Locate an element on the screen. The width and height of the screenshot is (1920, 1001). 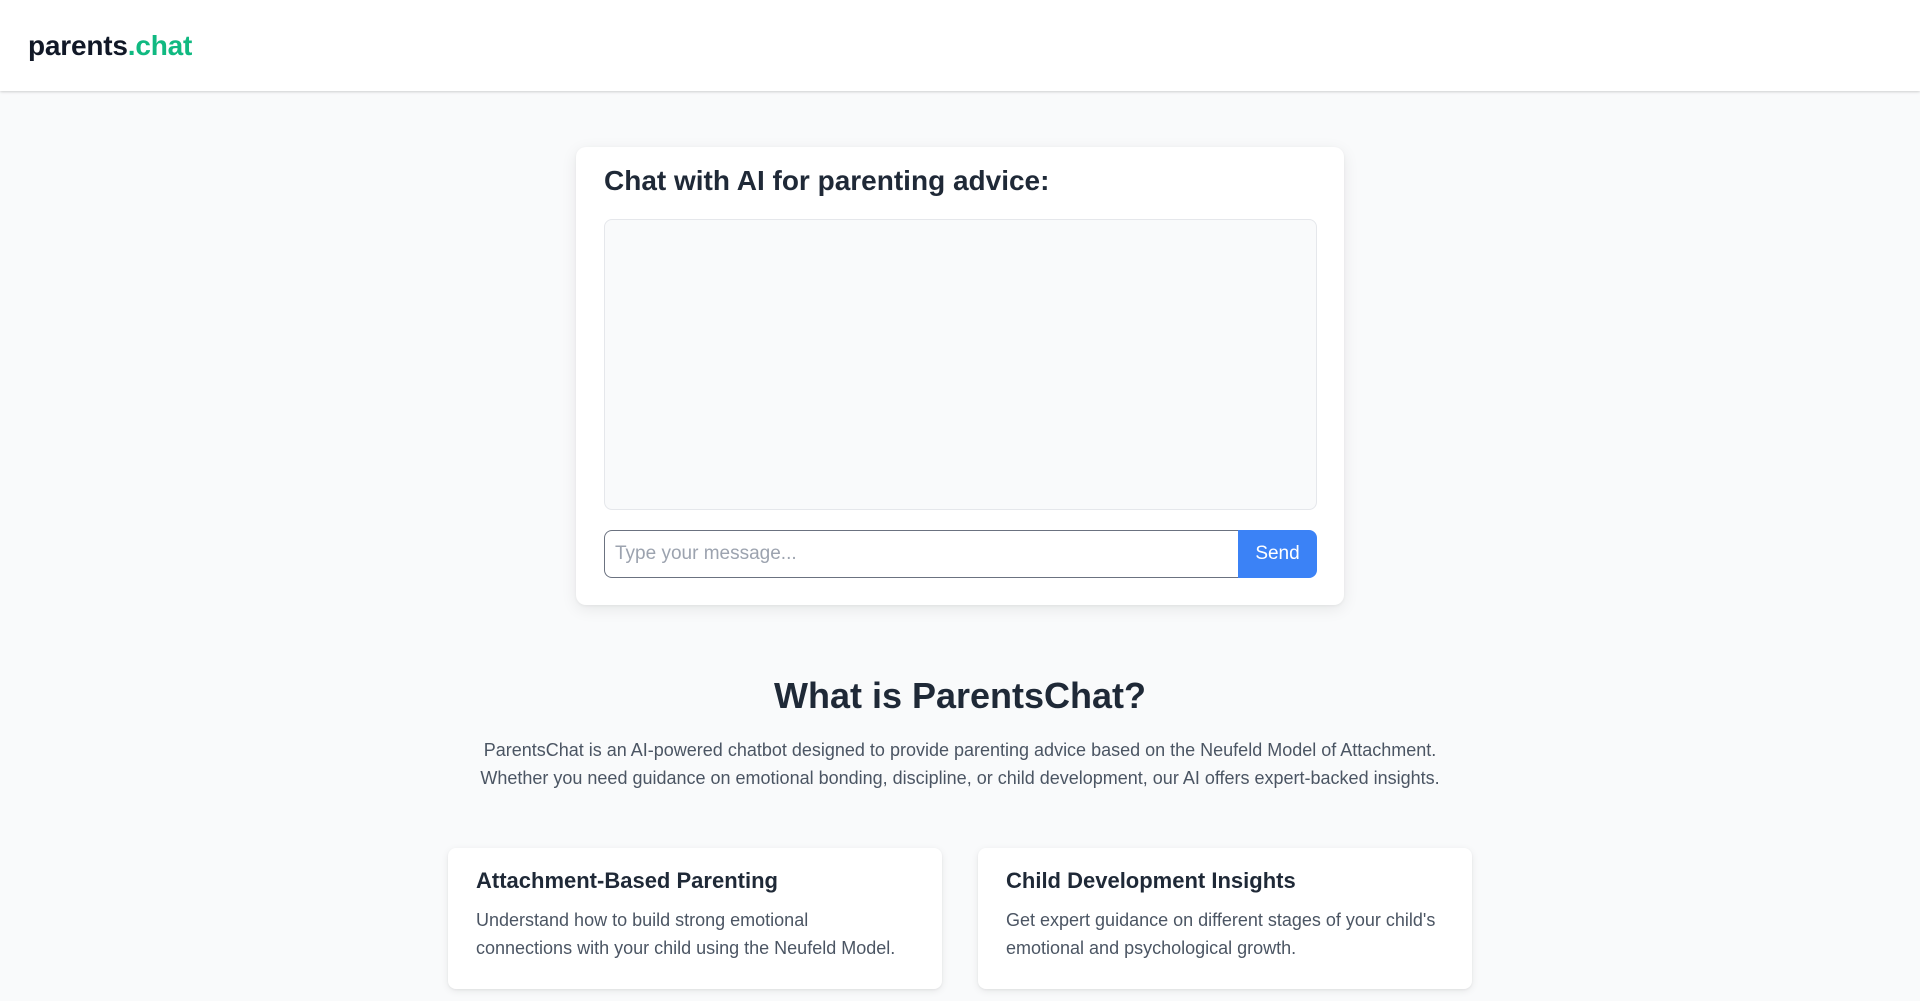
chat-title: Chat with AI for parenting advice: is located at coordinates (827, 180).